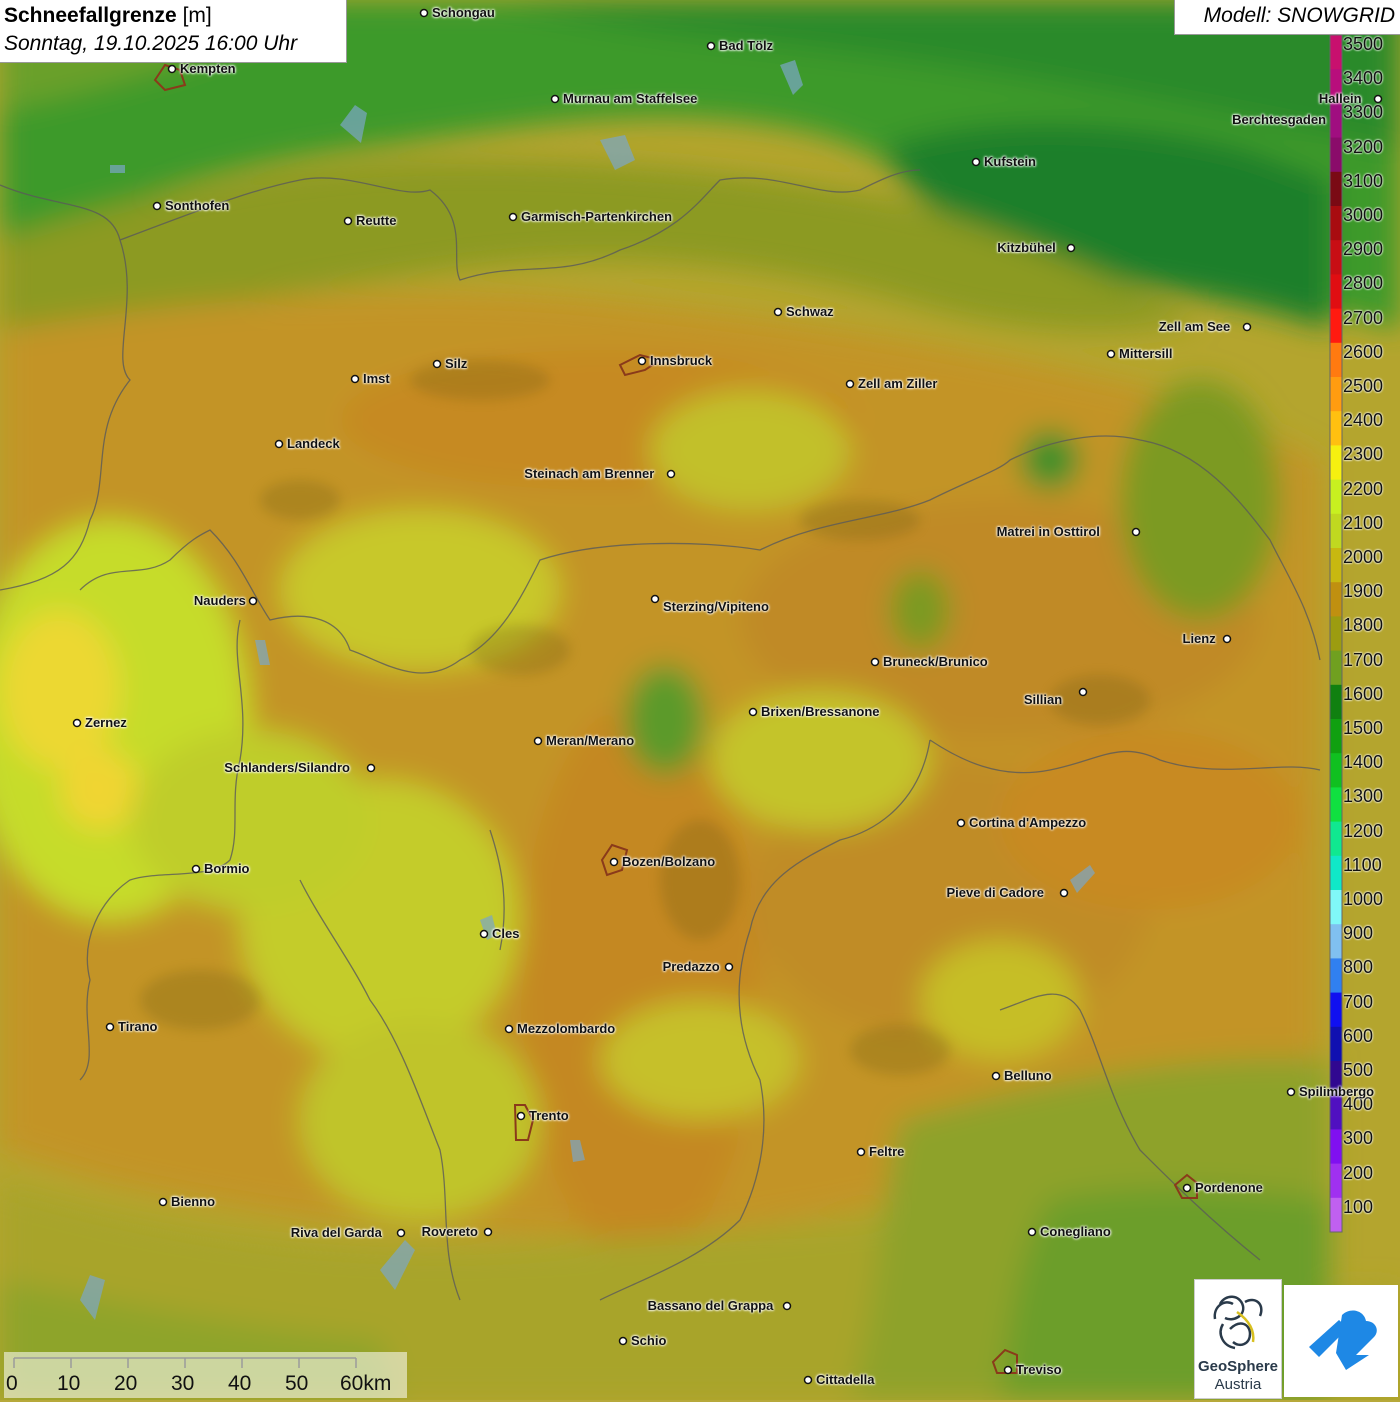  Describe the element at coordinates (227, 868) in the screenshot. I see `city-label: Bormio` at that location.